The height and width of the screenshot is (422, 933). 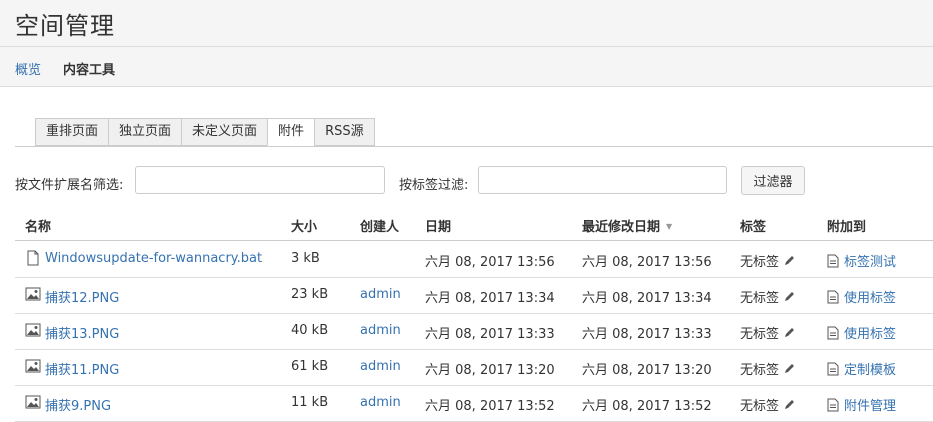 I want to click on attachment-modified-date: 六月 08, 2017 13:56, so click(x=647, y=262).